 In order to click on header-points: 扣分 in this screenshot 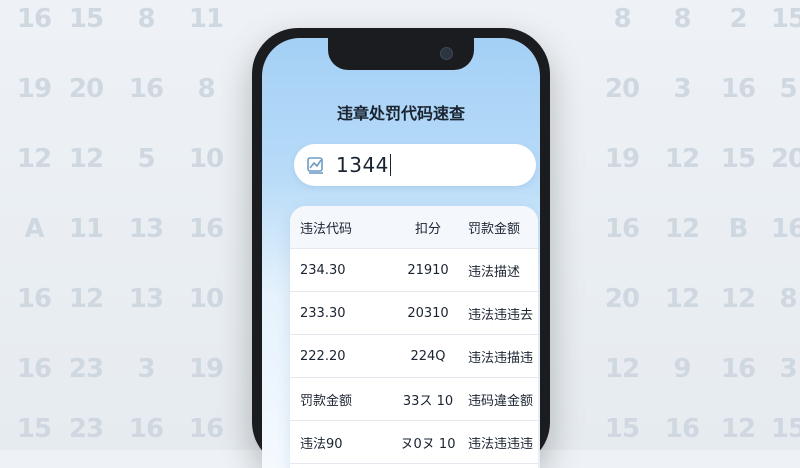, I will do `click(427, 229)`.